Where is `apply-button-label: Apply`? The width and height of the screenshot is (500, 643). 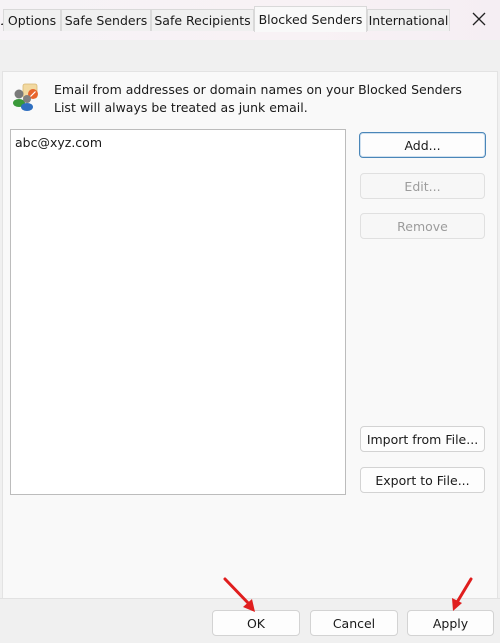
apply-button-label: Apply is located at coordinates (450, 623).